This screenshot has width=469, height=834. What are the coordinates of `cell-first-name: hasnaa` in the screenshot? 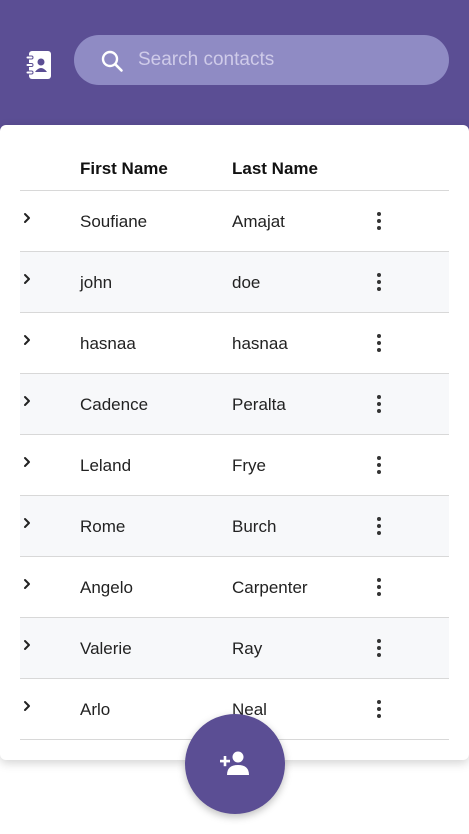 It's located at (108, 343).